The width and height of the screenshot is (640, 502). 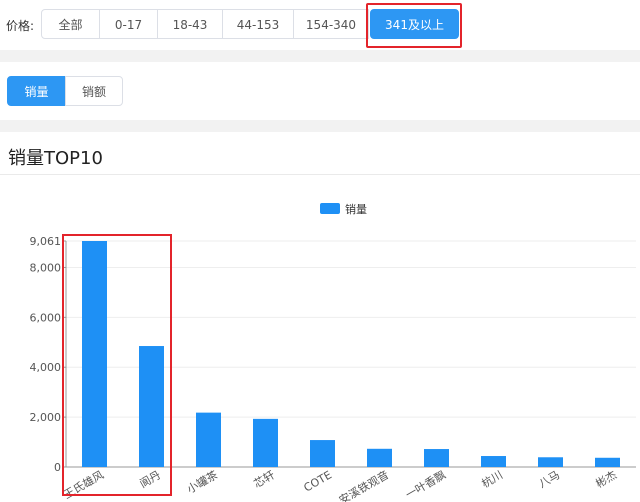 I want to click on legend-swatch, so click(x=330, y=208).